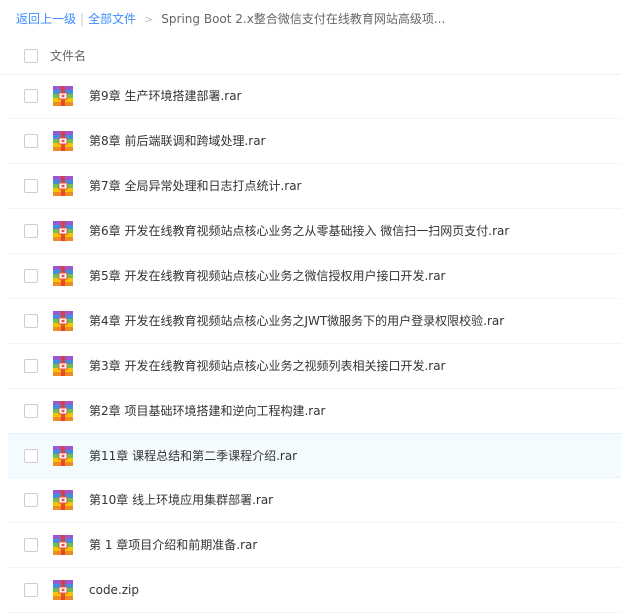  Describe the element at coordinates (149, 19) in the screenshot. I see `breadcrumb-arrow-icon: >` at that location.